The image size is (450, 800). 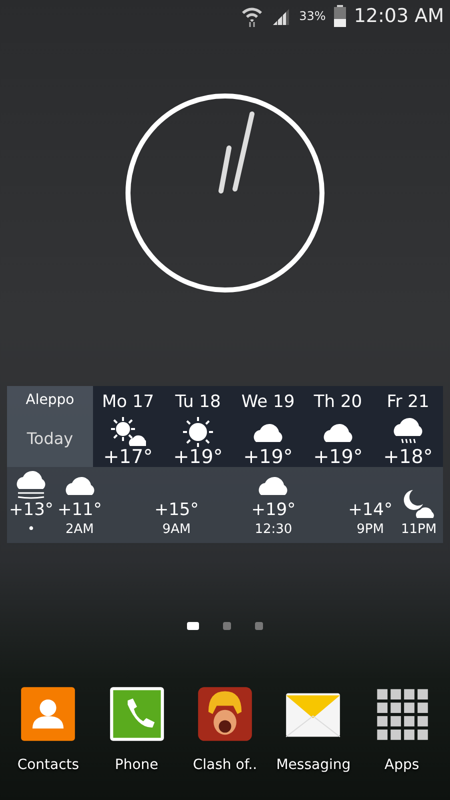 What do you see at coordinates (50, 439) in the screenshot?
I see `today-label: Today` at bounding box center [50, 439].